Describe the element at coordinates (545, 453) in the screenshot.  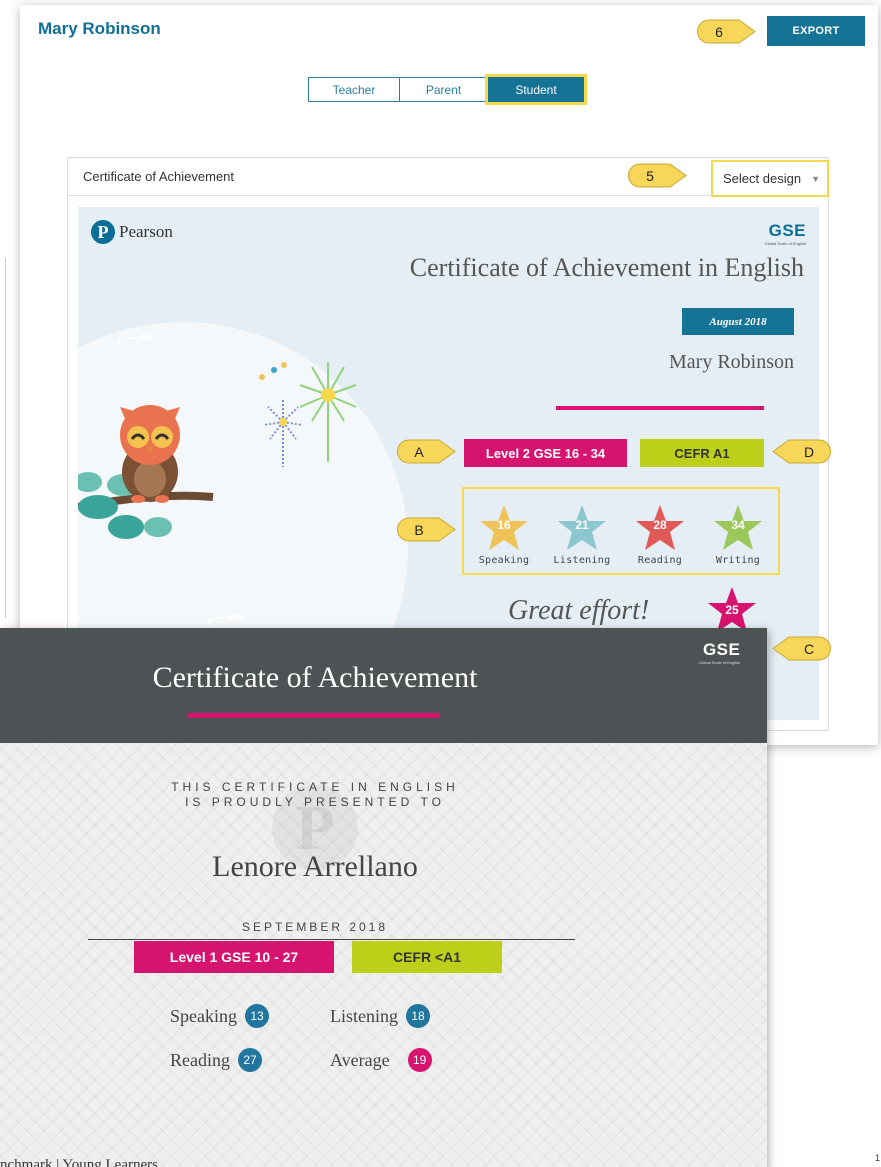
I see `level-badge: Level 2 GSE 16 - 34` at that location.